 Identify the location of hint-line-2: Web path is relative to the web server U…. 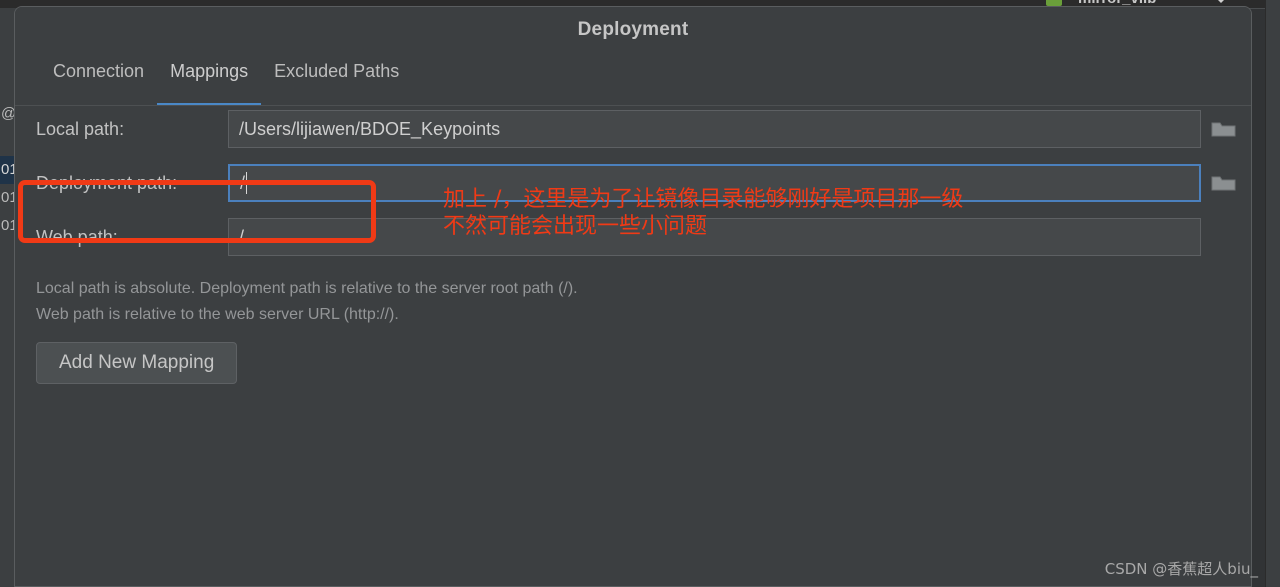
(217, 314).